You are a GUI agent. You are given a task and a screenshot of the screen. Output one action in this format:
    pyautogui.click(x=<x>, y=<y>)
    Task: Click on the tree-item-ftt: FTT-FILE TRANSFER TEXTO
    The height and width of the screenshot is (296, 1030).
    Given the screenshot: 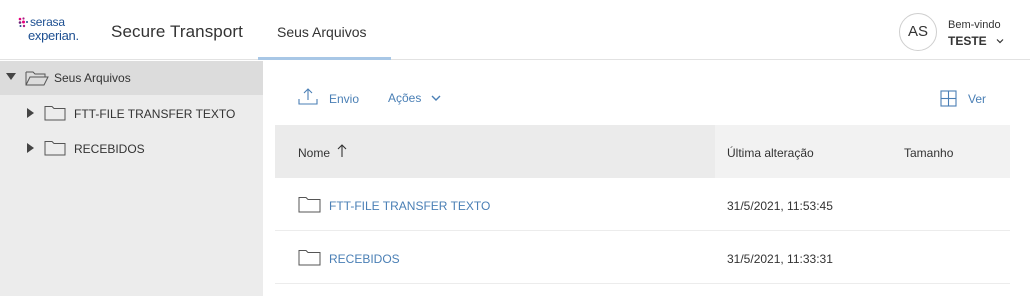 What is the action you would take?
    pyautogui.click(x=131, y=114)
    